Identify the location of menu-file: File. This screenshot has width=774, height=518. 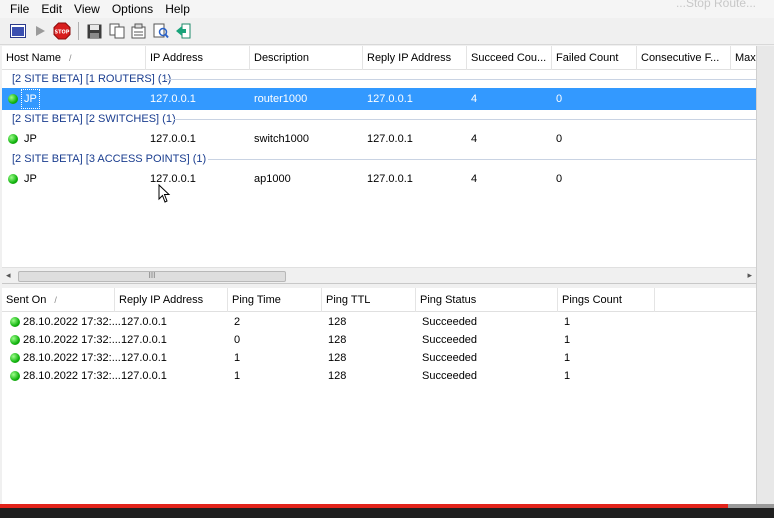
(19, 9).